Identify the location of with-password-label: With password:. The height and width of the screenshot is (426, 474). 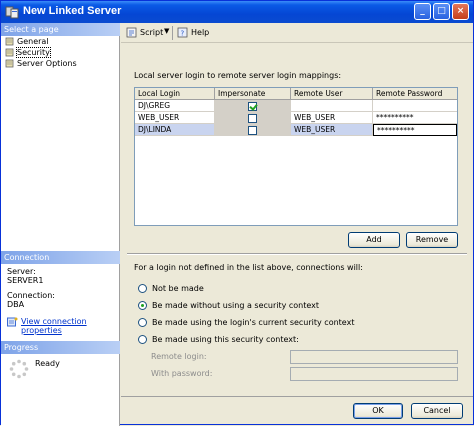
(182, 373).